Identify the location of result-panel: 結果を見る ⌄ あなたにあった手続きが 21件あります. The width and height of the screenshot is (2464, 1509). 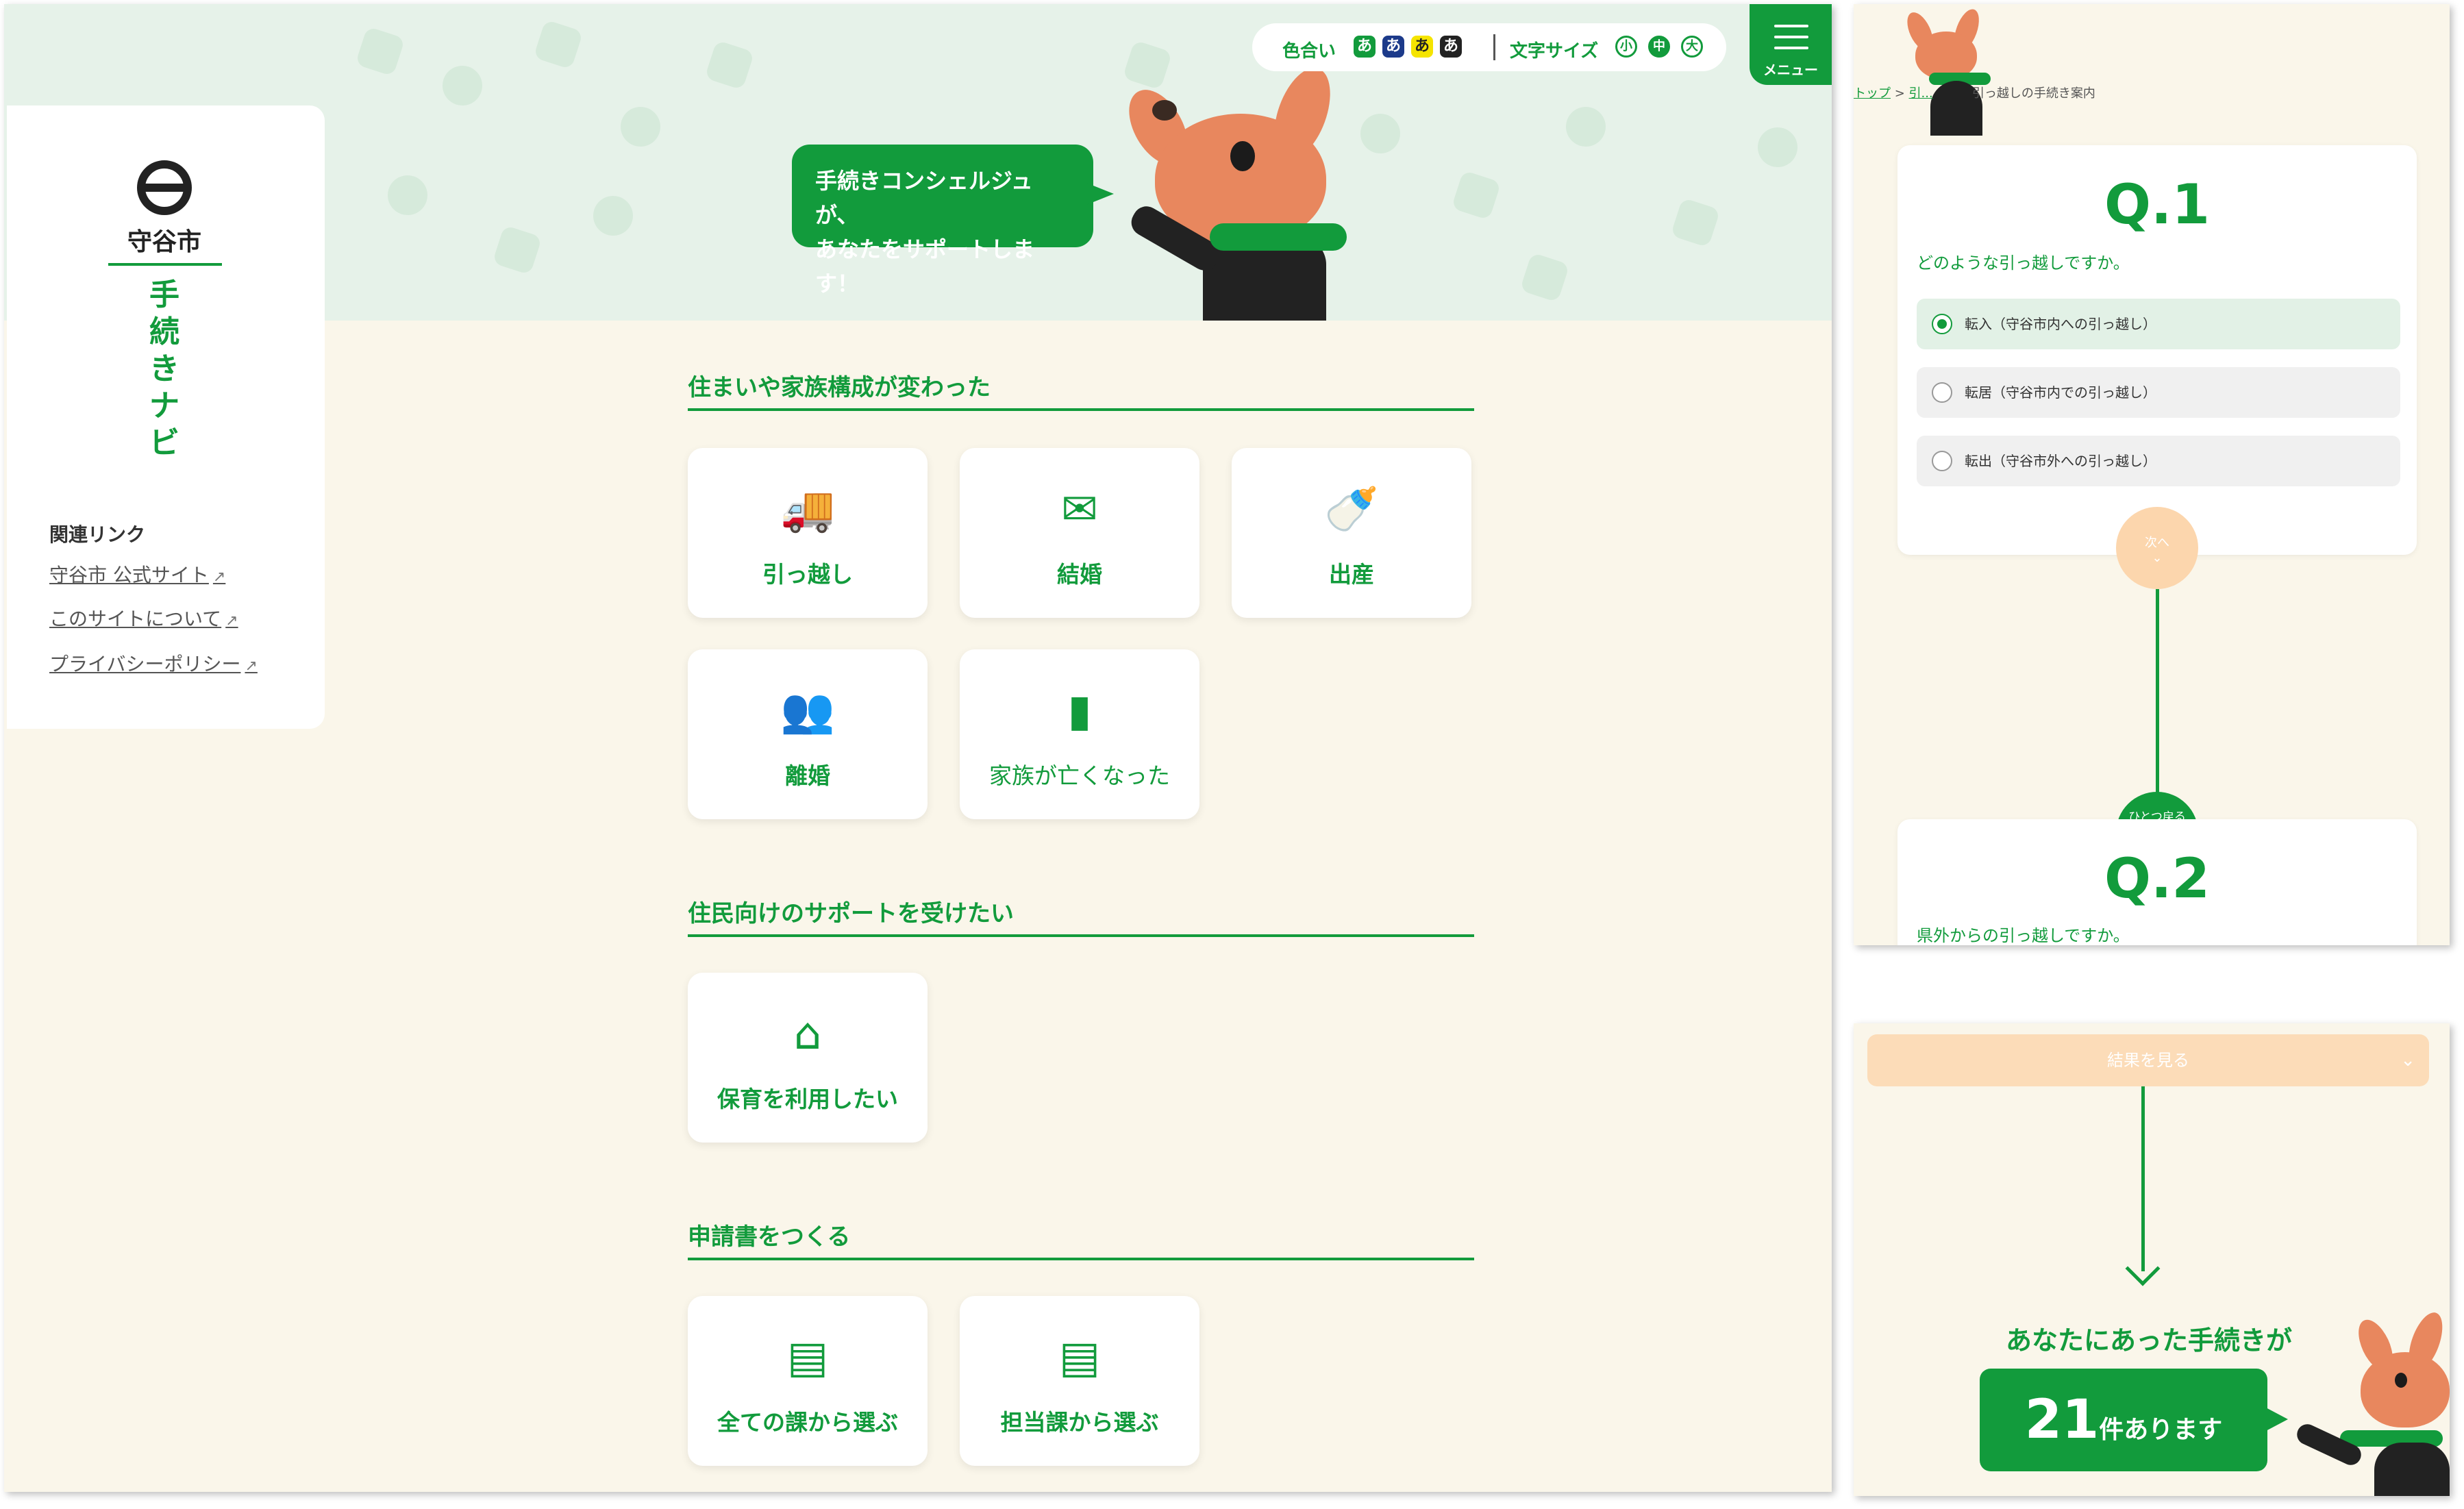
(2152, 1259).